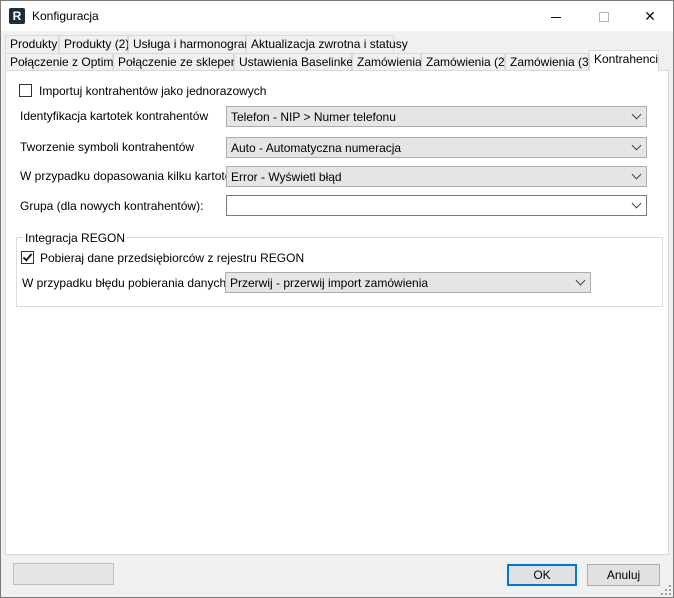 The width and height of the screenshot is (674, 598). I want to click on tab-ustawienia-baselinker: Ustawienia Baselinker, so click(295, 62).